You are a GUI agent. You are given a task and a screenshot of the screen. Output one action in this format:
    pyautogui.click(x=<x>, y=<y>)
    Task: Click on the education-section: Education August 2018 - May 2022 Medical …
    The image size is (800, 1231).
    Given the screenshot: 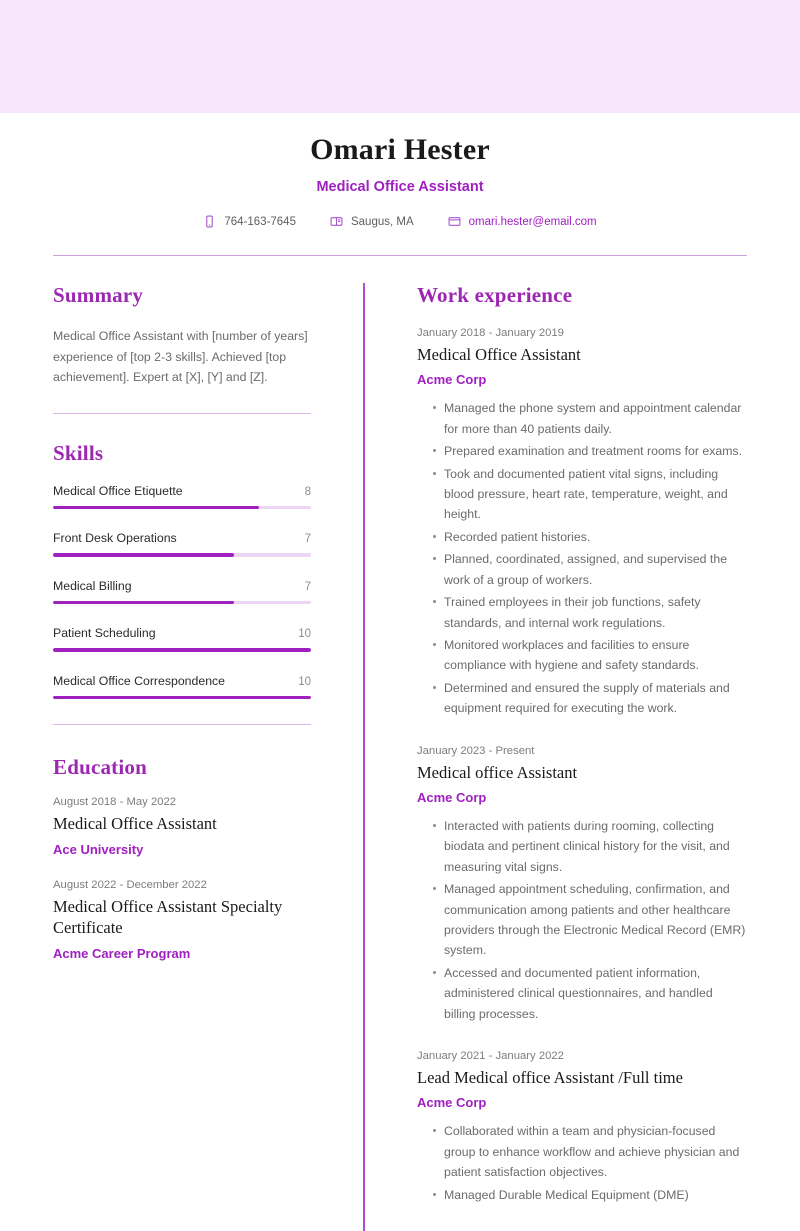 What is the action you would take?
    pyautogui.click(x=182, y=857)
    